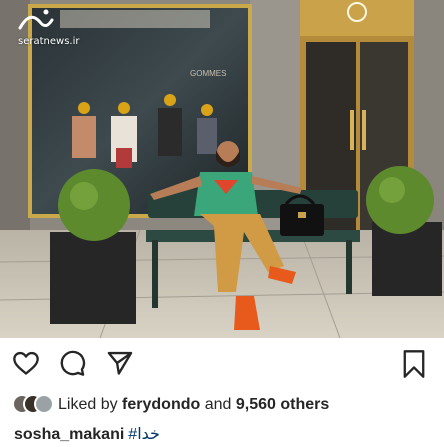  Describe the element at coordinates (414, 364) in the screenshot. I see `bookmark-icon` at that location.